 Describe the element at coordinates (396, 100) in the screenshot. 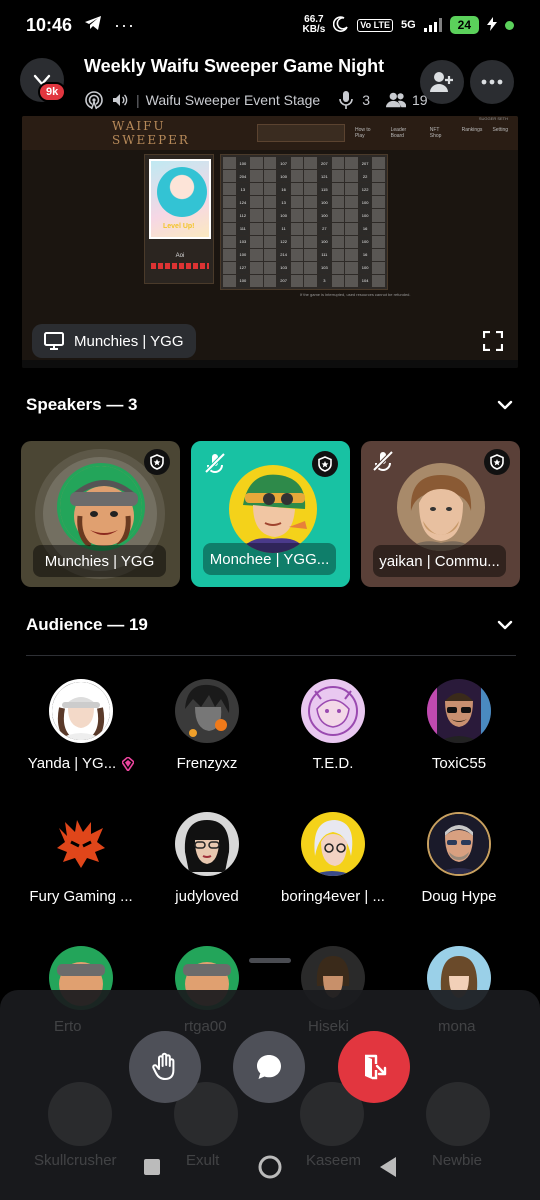

I see `people-icon` at that location.